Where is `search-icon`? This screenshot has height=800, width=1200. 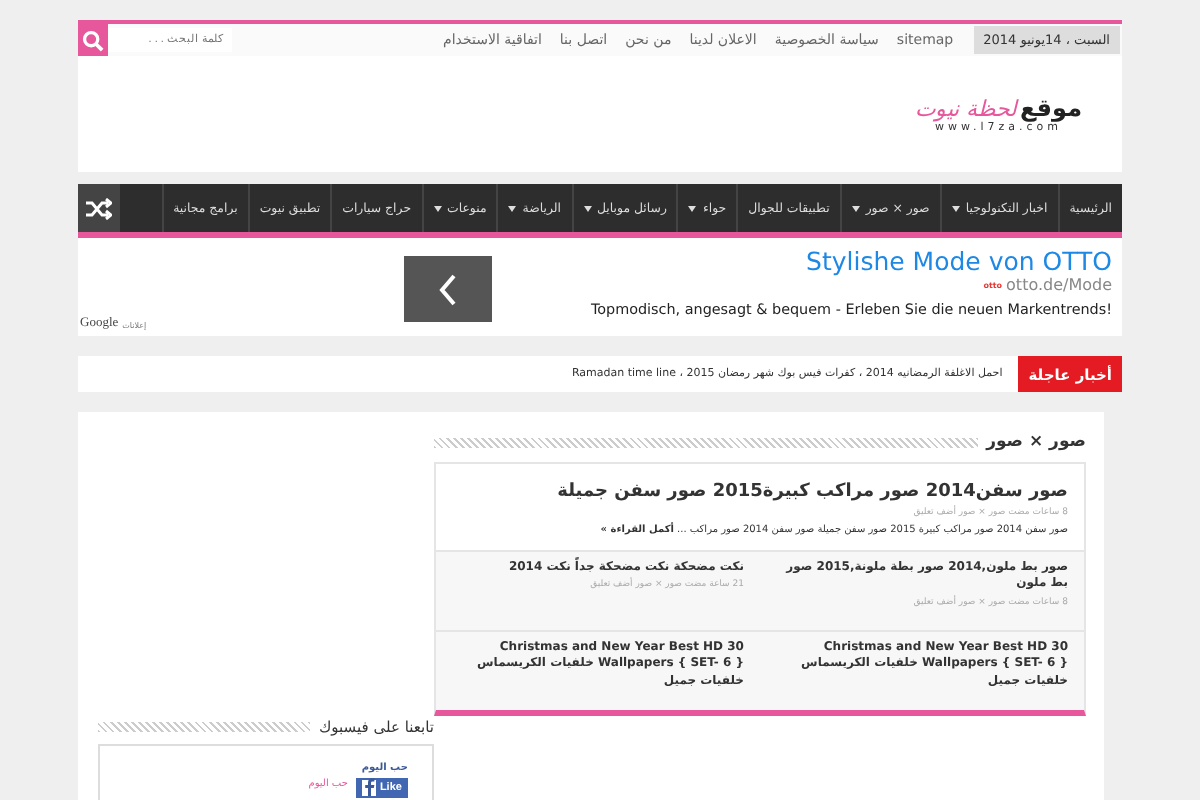
search-icon is located at coordinates (93, 40).